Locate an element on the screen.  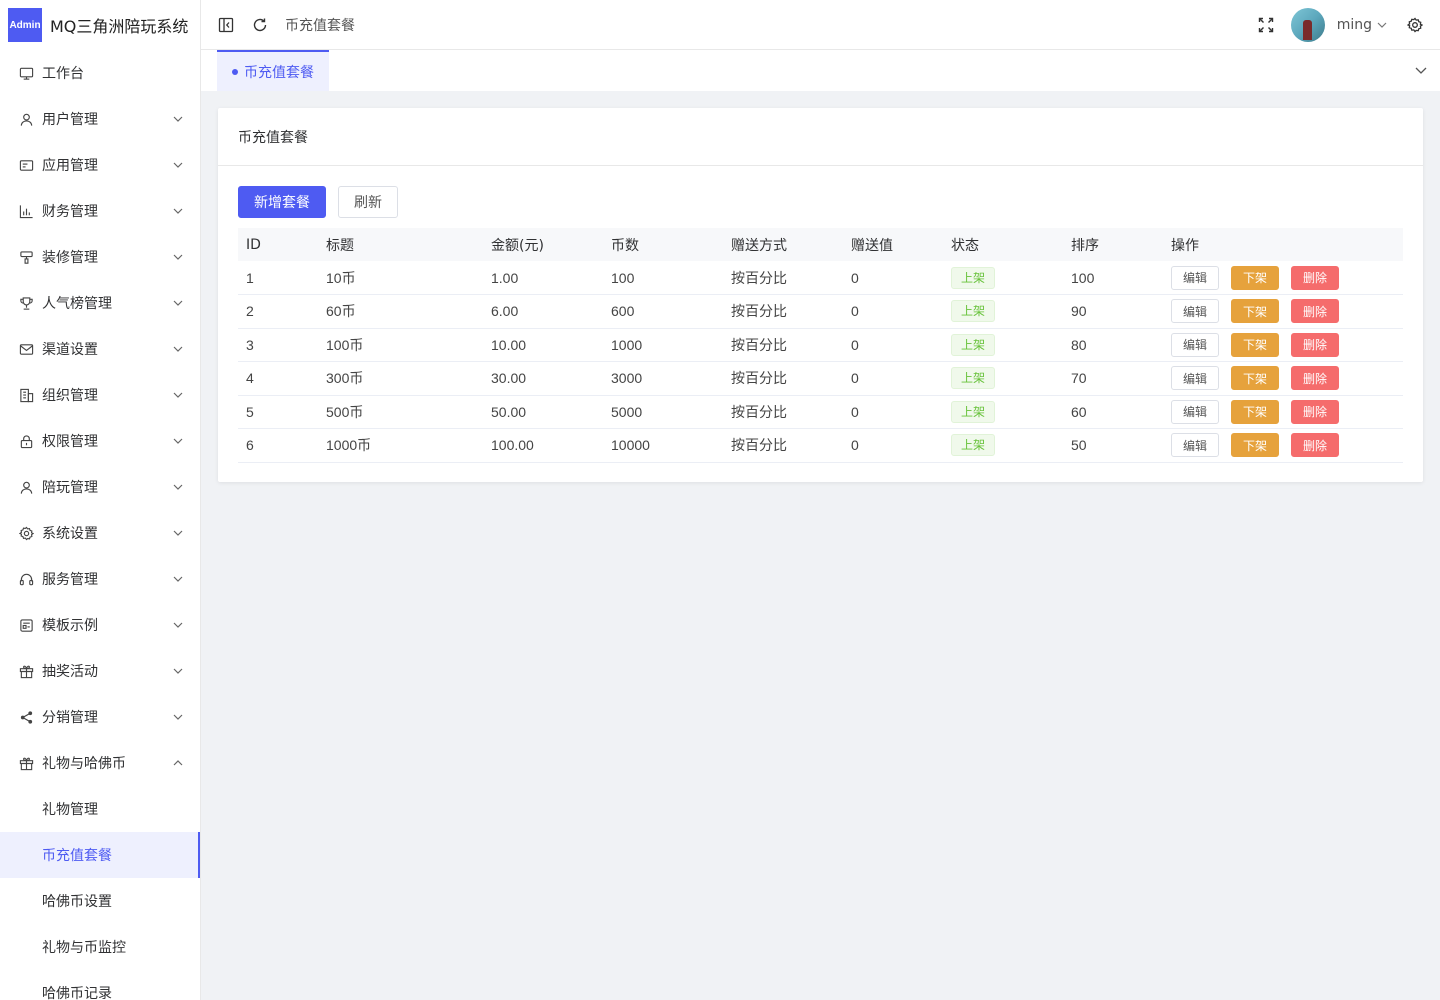
cell-title: 1000币 is located at coordinates (349, 445).